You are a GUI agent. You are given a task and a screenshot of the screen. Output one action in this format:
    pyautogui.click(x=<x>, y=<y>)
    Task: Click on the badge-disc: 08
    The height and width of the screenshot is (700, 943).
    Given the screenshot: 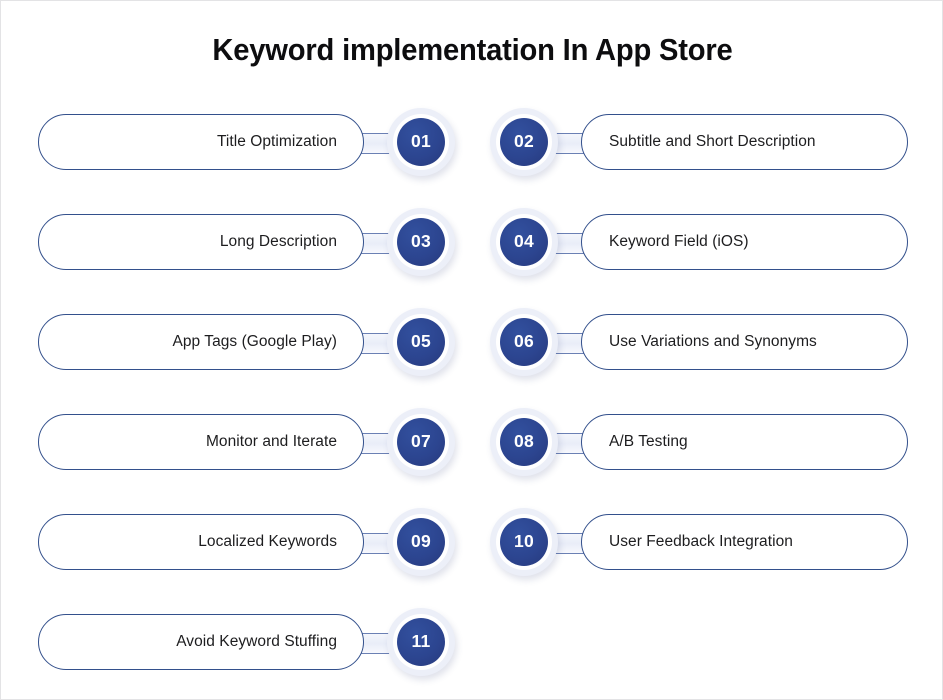 What is the action you would take?
    pyautogui.click(x=524, y=442)
    